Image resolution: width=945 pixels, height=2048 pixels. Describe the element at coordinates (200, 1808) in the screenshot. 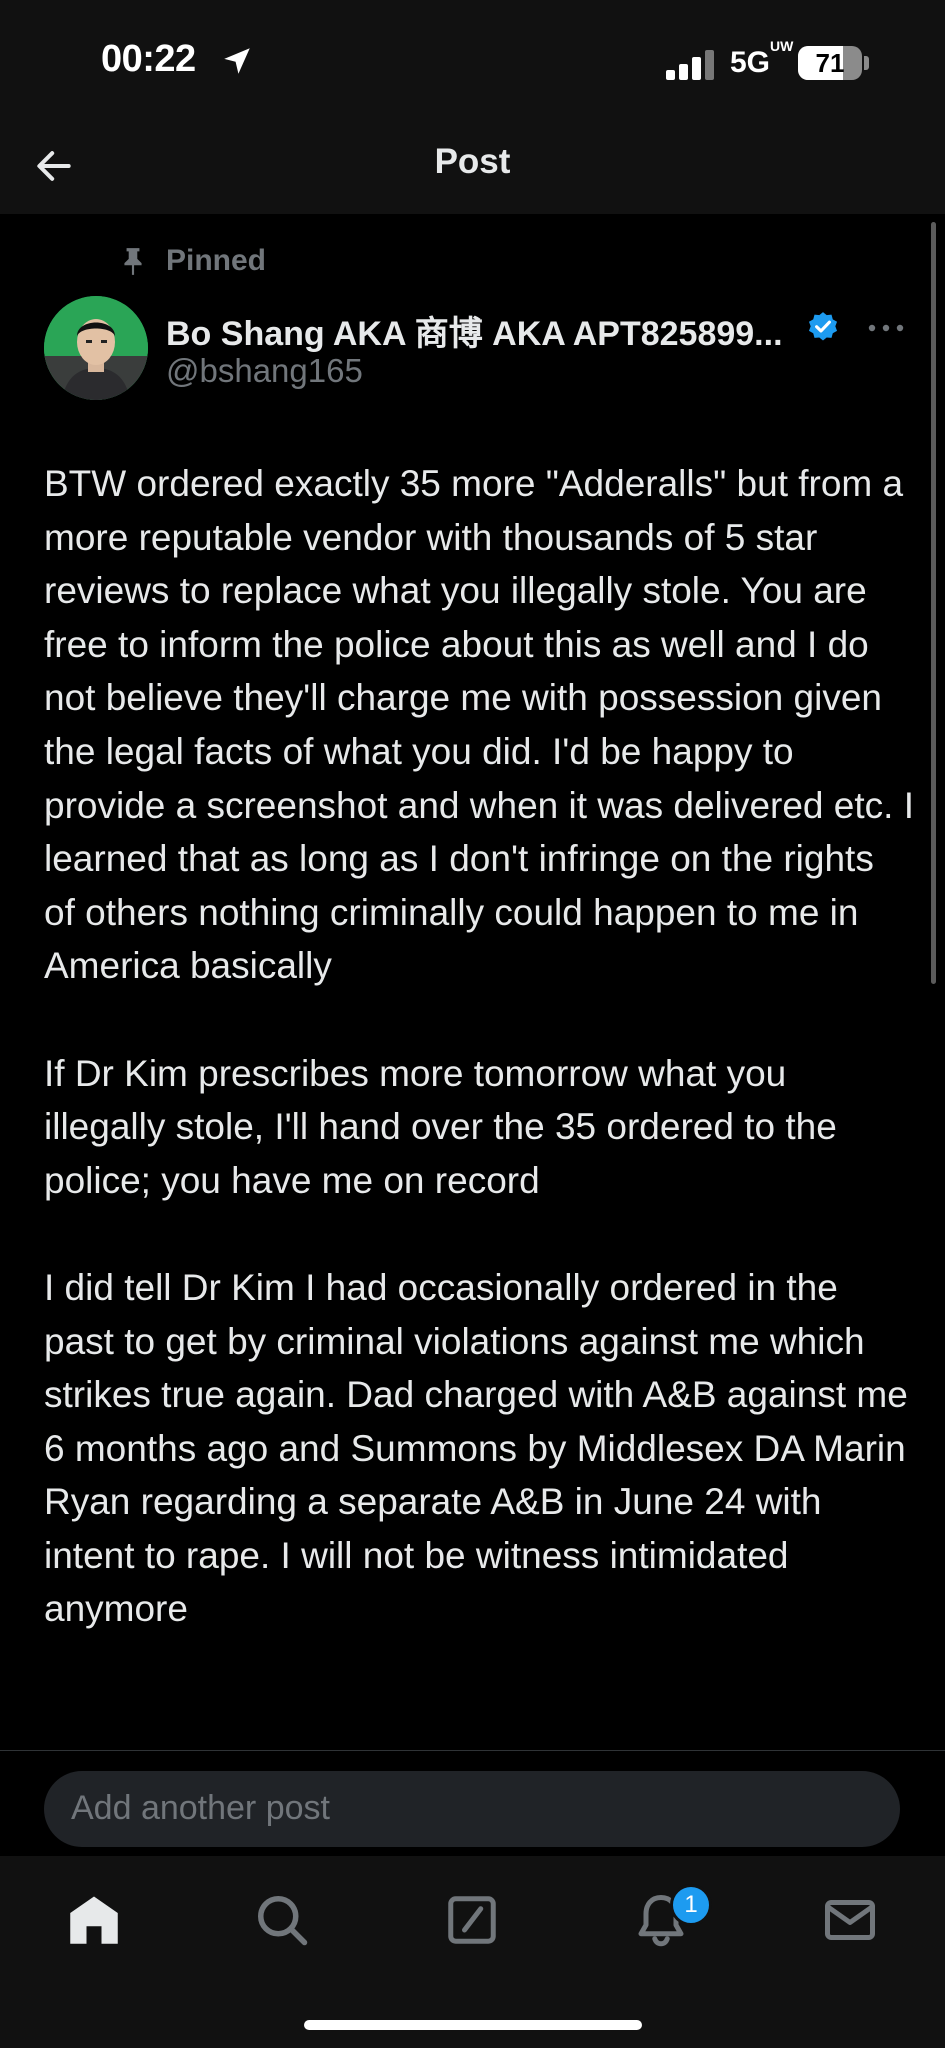

I see `reply-placeholder: Add another post` at that location.